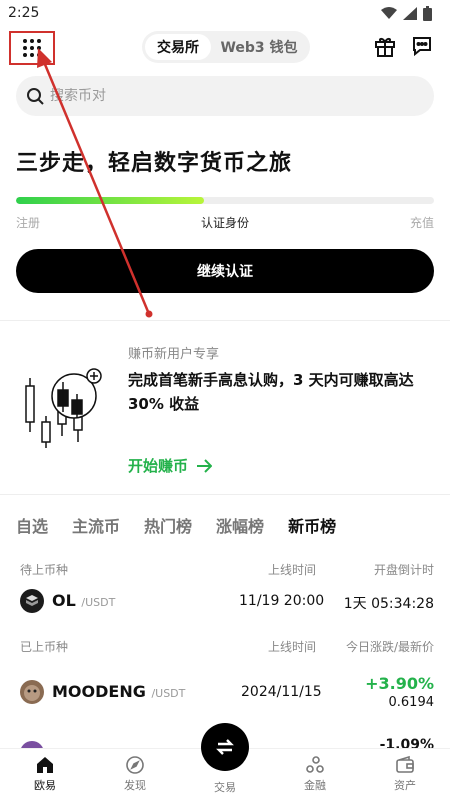  Describe the element at coordinates (24, 13) in the screenshot. I see `status-time: 2:25` at that location.